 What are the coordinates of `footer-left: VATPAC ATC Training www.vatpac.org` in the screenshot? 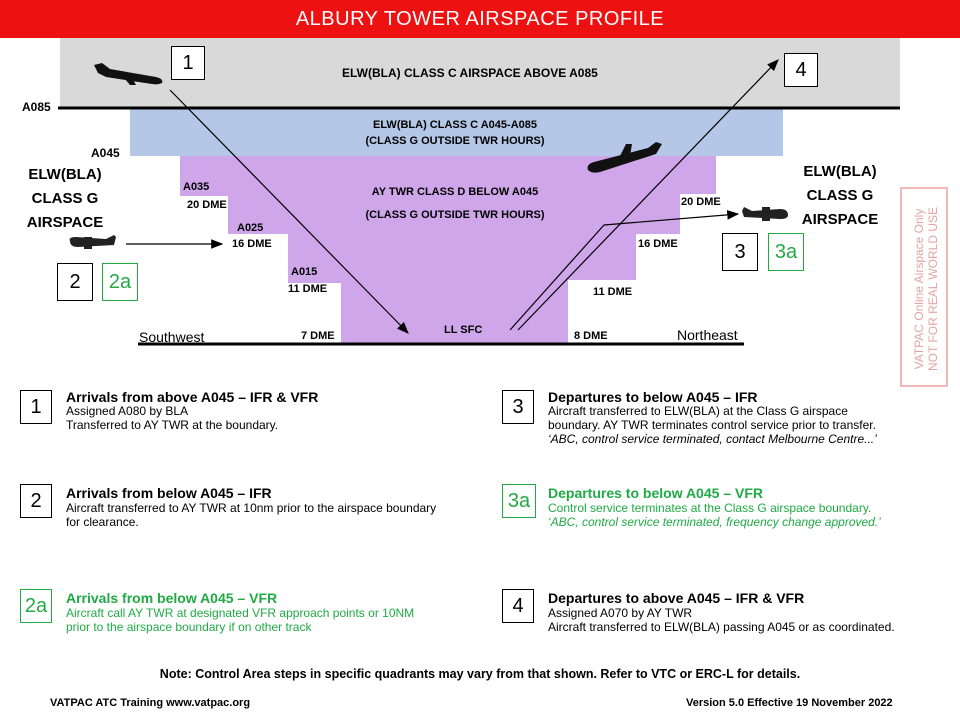 It's located at (150, 703).